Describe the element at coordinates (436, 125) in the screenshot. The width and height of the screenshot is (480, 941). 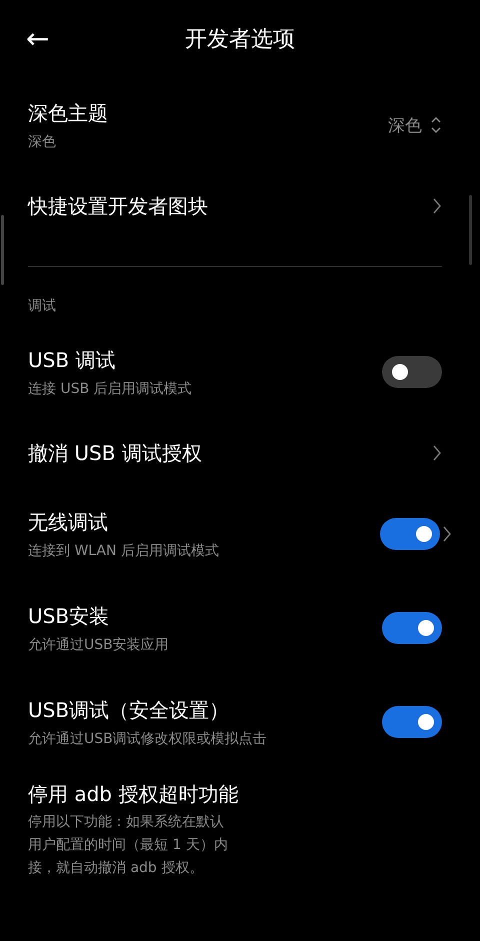
I see `up-down-icon` at that location.